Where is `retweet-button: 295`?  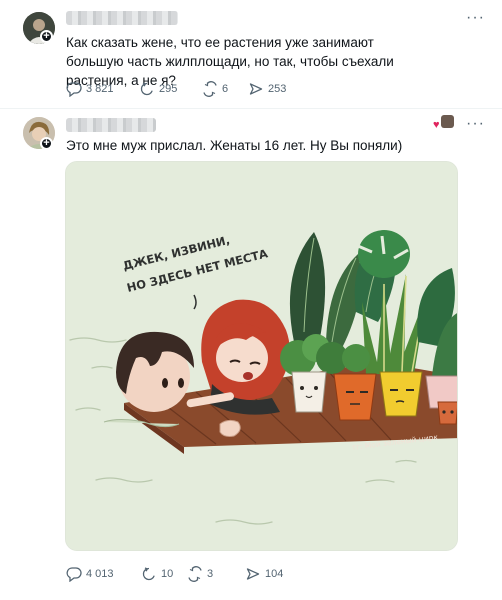 retweet-button: 295 is located at coordinates (158, 89).